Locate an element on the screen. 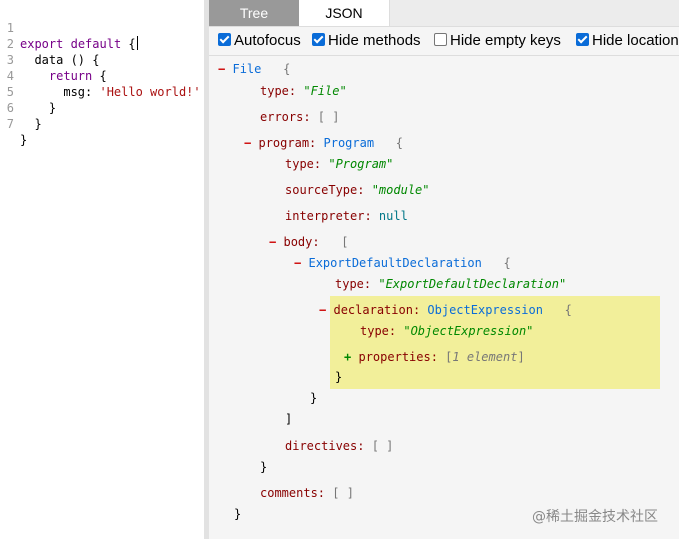  code-text: data () { is located at coordinates (67, 60).